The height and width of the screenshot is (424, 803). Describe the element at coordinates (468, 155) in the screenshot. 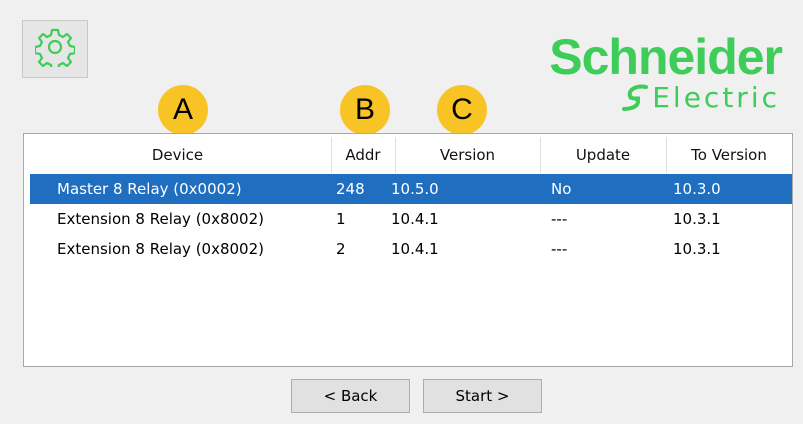

I see `column-header-version: Version` at that location.